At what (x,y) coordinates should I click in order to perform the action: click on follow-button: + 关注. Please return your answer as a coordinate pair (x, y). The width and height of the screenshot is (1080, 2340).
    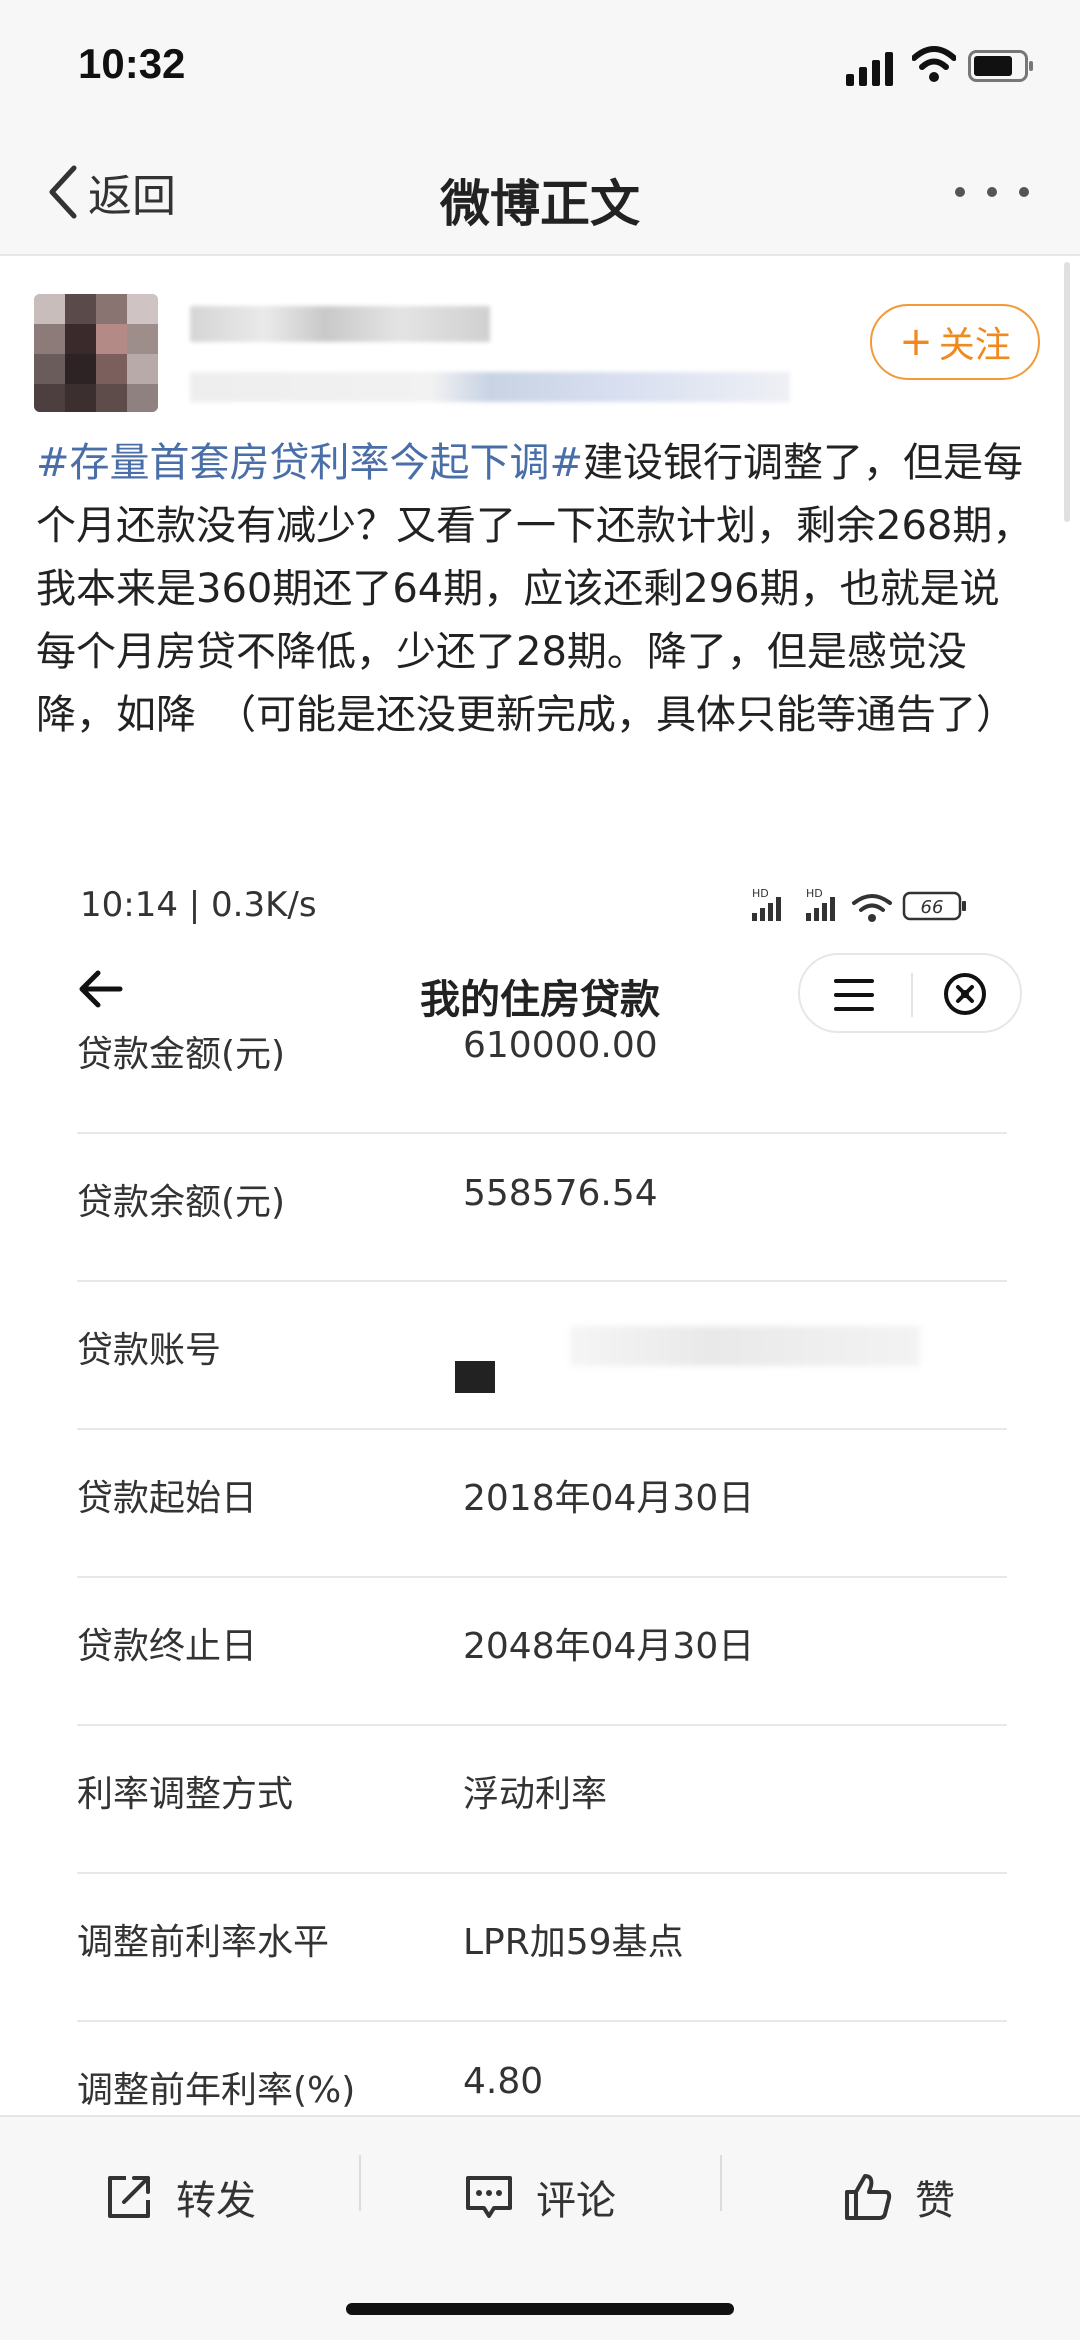
    Looking at the image, I should click on (955, 342).